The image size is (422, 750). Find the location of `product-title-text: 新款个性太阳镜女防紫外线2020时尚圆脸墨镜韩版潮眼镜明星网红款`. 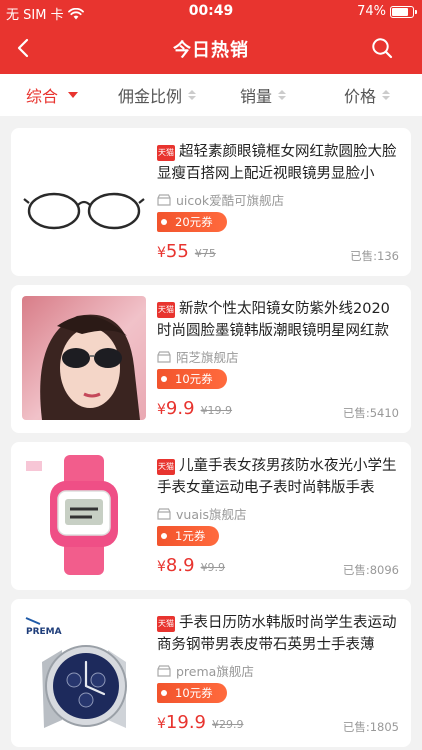

product-title-text: 新款个性太阳镜女防紫外线2020时尚圆脸墨镜韩版潮眼镜明星网红款 is located at coordinates (273, 320).